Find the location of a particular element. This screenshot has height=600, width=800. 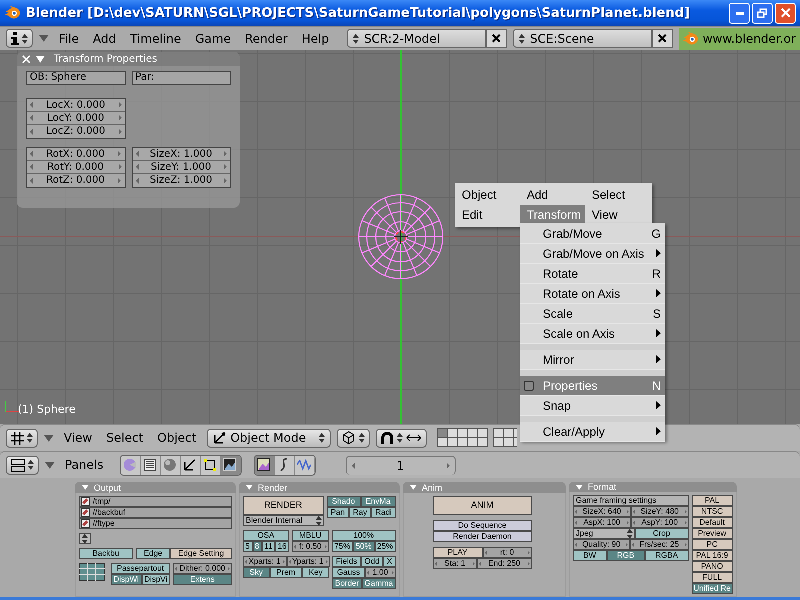

push-button: PC is located at coordinates (712, 544).